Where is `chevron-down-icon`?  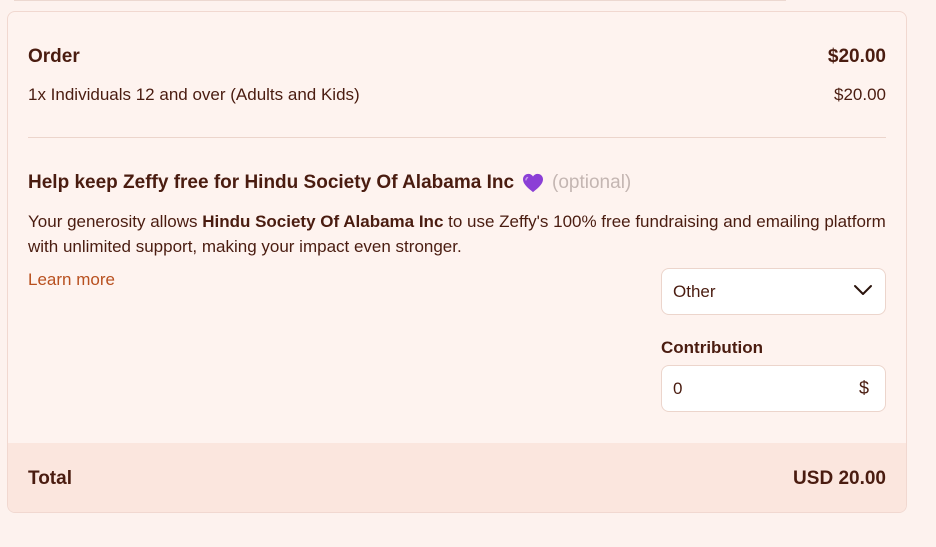 chevron-down-icon is located at coordinates (863, 292).